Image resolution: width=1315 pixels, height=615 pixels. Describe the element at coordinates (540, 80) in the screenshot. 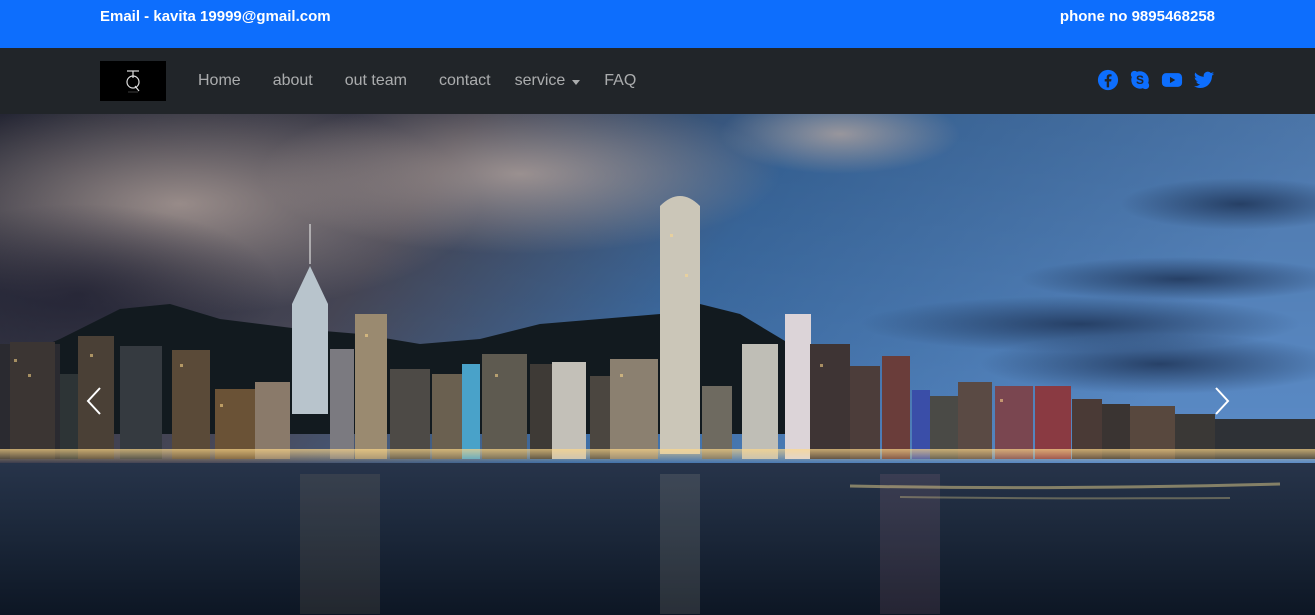

I see `nav-service-label: service` at that location.